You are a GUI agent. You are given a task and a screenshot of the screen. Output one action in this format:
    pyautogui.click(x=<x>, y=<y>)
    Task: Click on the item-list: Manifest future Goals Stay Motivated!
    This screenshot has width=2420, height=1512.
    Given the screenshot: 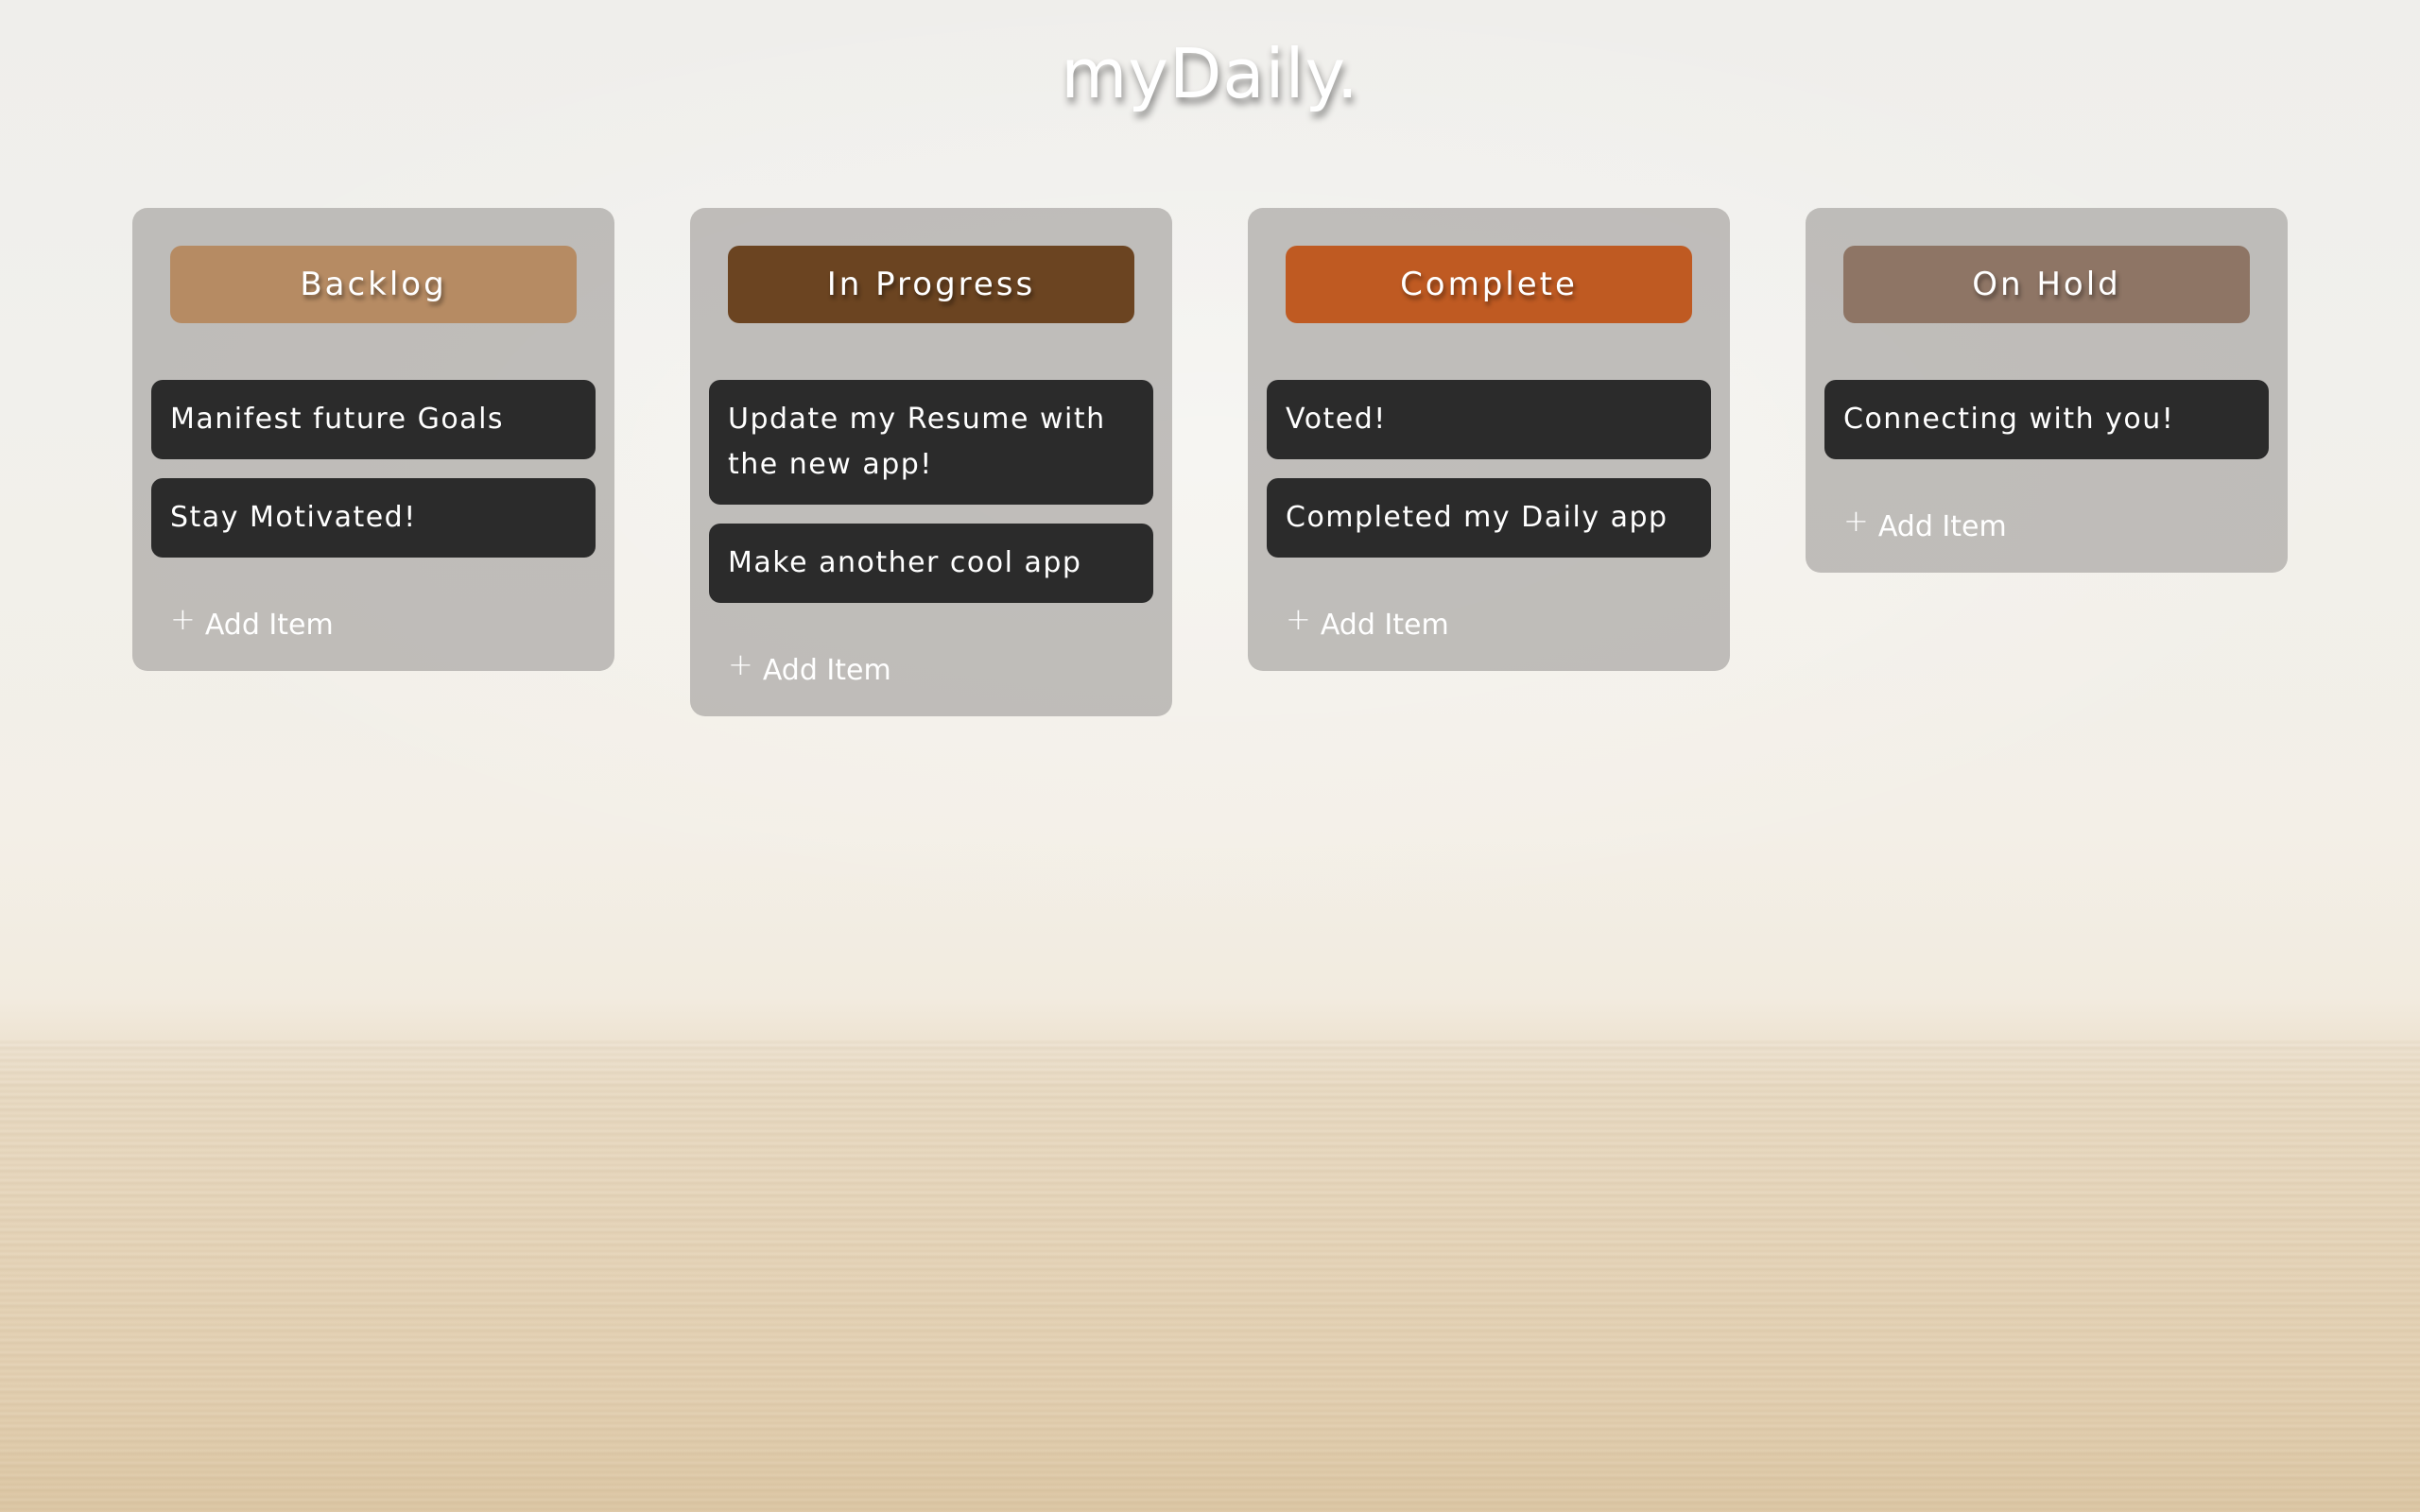 What is the action you would take?
    pyautogui.click(x=373, y=469)
    